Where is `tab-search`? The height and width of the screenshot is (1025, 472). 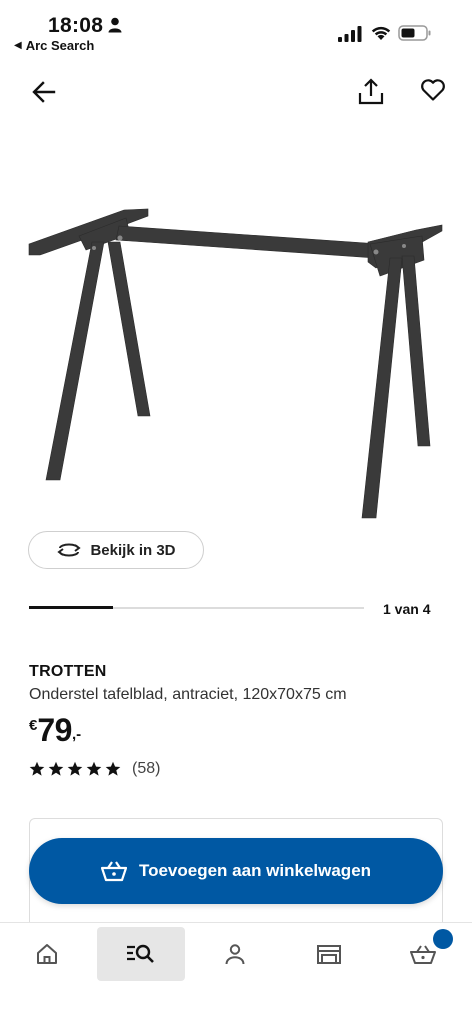
tab-search is located at coordinates (141, 954).